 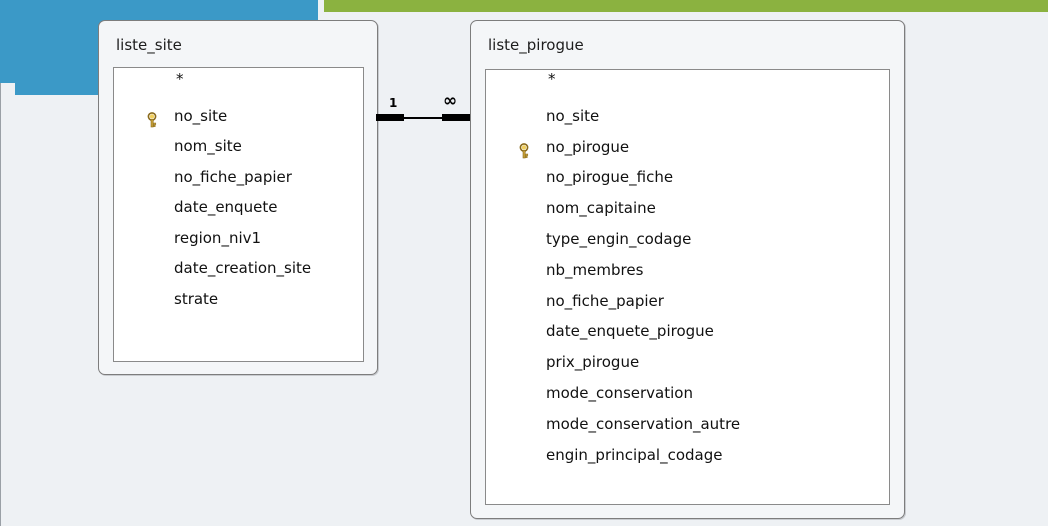 What do you see at coordinates (456, 117) in the screenshot?
I see `relationship-end-many` at bounding box center [456, 117].